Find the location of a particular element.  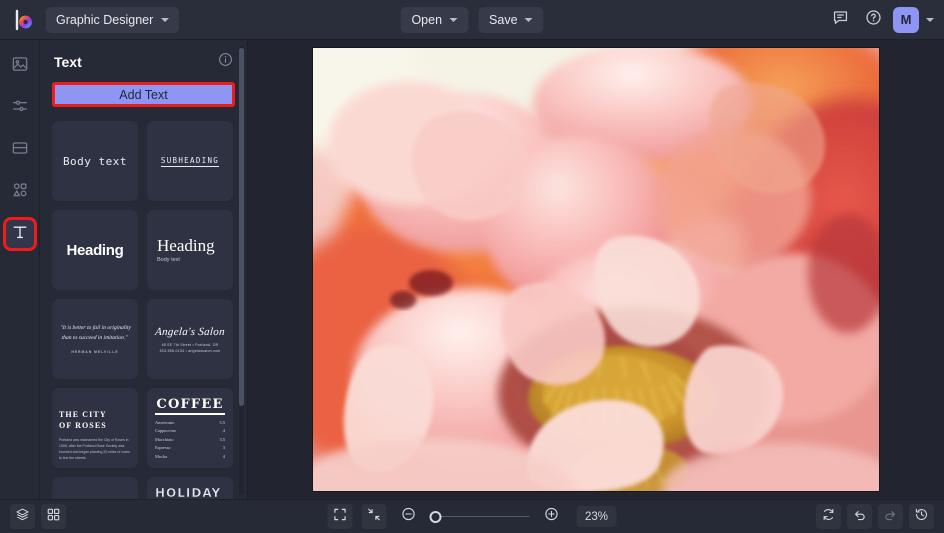

sidebar-item-adjustments is located at coordinates (20, 108).